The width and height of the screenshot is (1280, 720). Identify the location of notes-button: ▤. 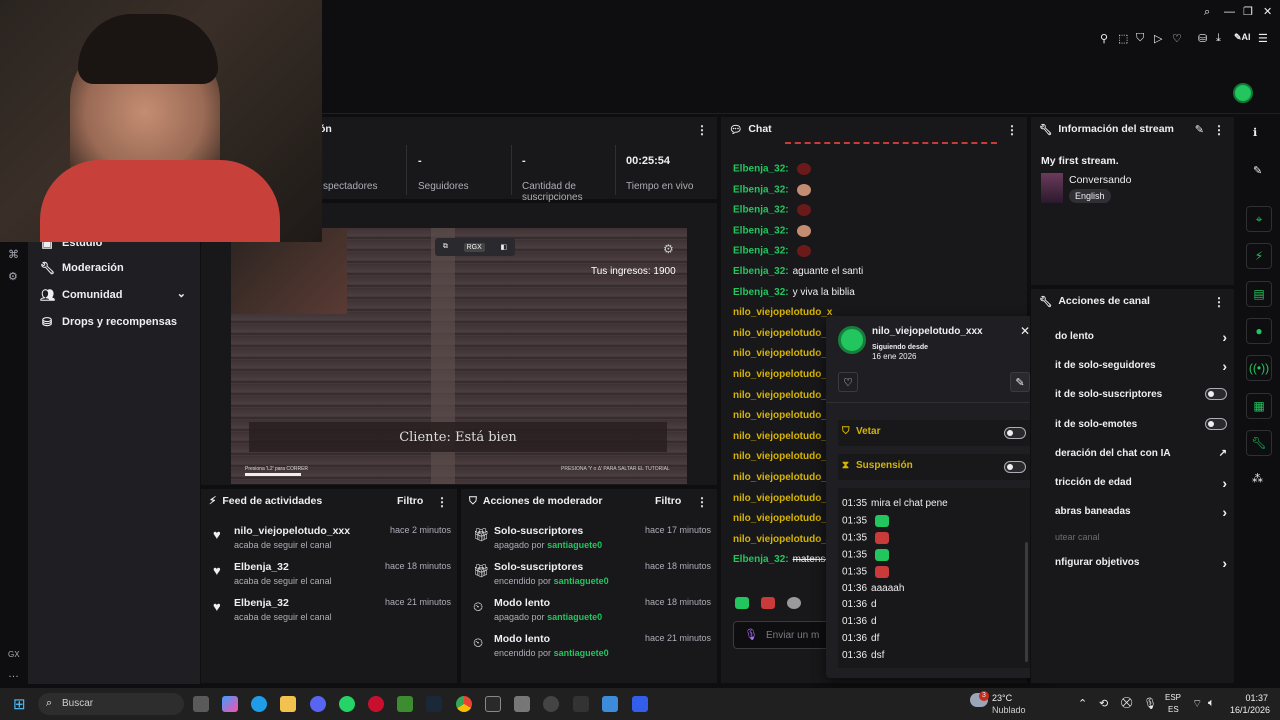
(1259, 294).